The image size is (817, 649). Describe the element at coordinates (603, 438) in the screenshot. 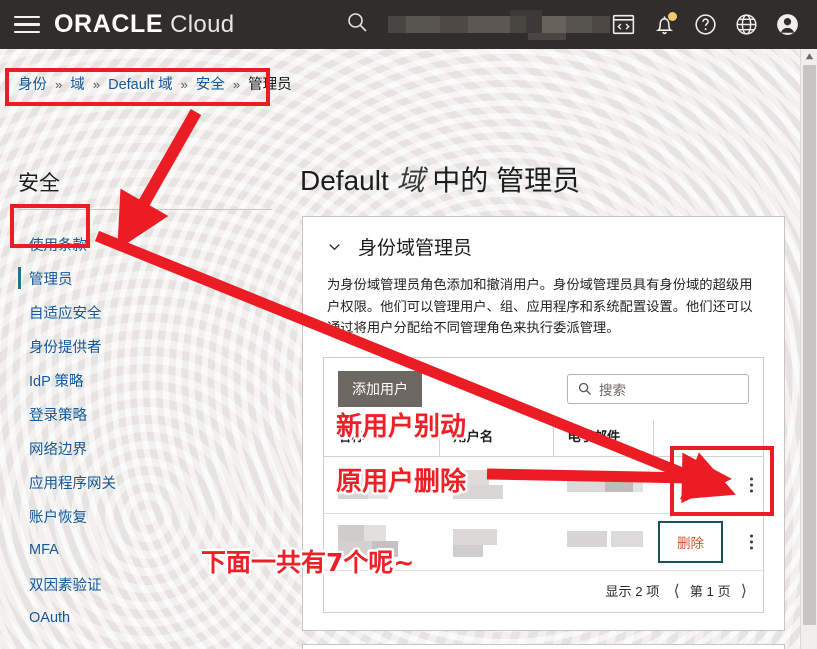

I see `column-header-email: 电子邮件` at that location.